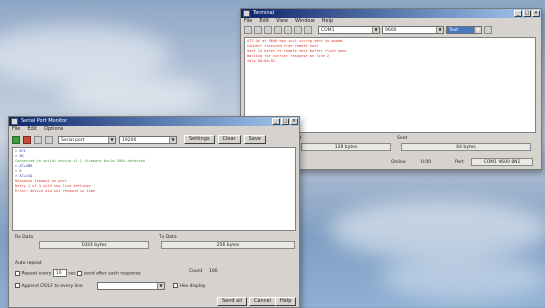 The image size is (545, 308). Describe the element at coordinates (488, 30) in the screenshot. I see `settings-icon` at that location.